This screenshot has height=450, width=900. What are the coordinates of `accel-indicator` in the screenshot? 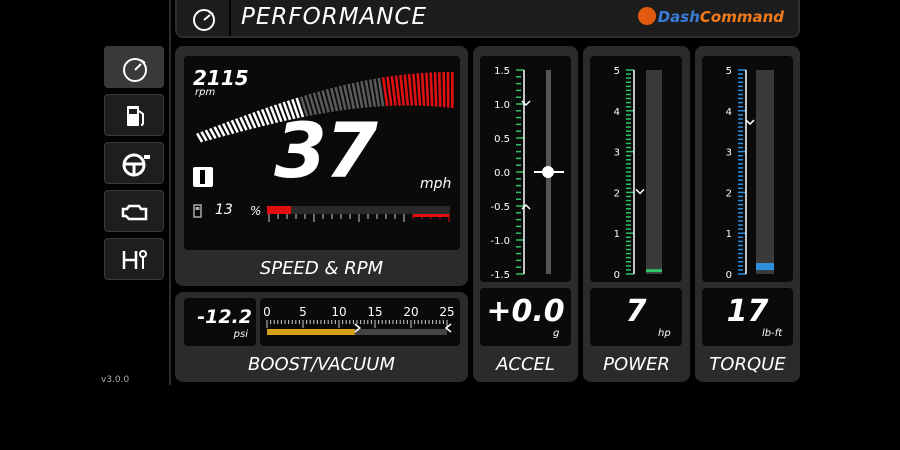 It's located at (548, 172).